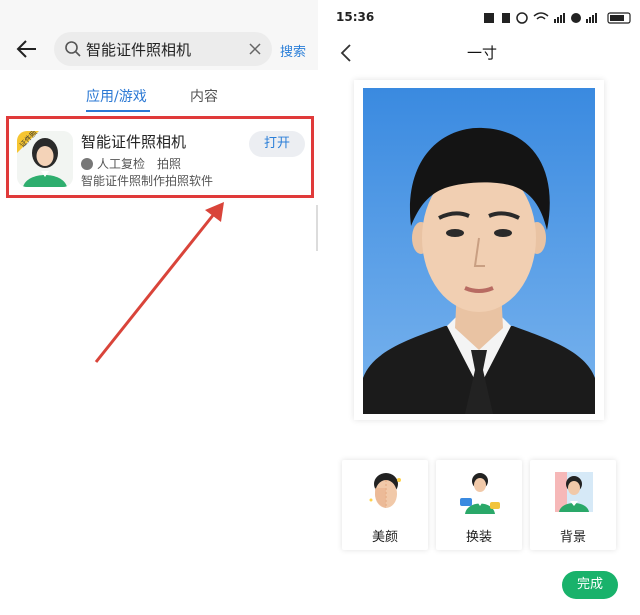 The width and height of the screenshot is (640, 615). I want to click on reviewer-icon, so click(87, 164).